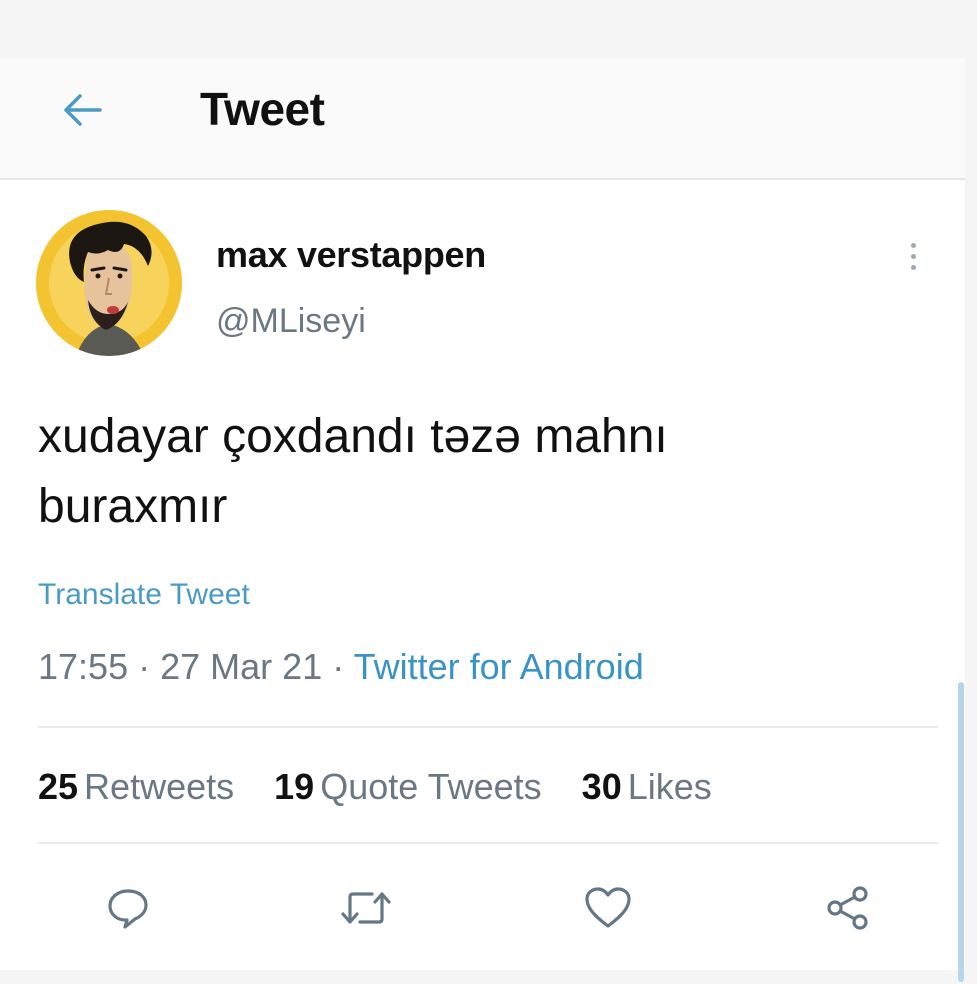 Image resolution: width=977 pixels, height=984 pixels. I want to click on tweet-actions, so click(482, 910).